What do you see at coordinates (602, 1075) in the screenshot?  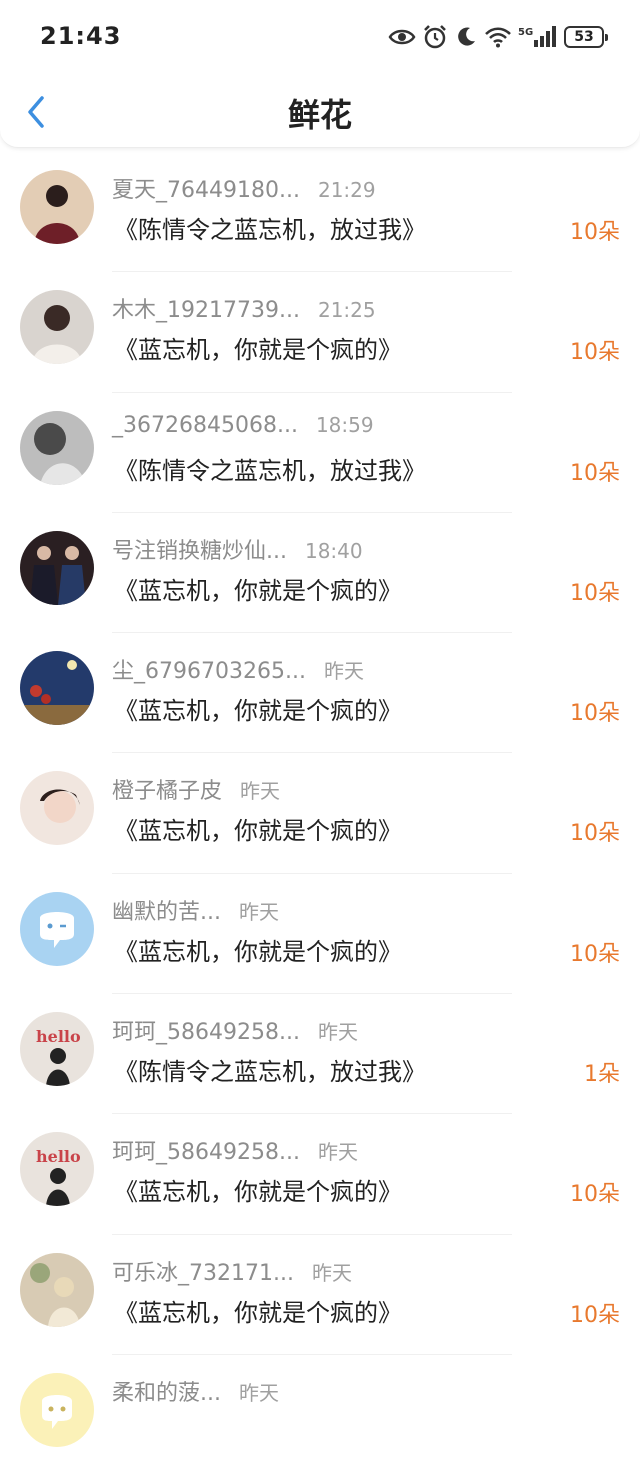 I see `flower-count: 1朵` at bounding box center [602, 1075].